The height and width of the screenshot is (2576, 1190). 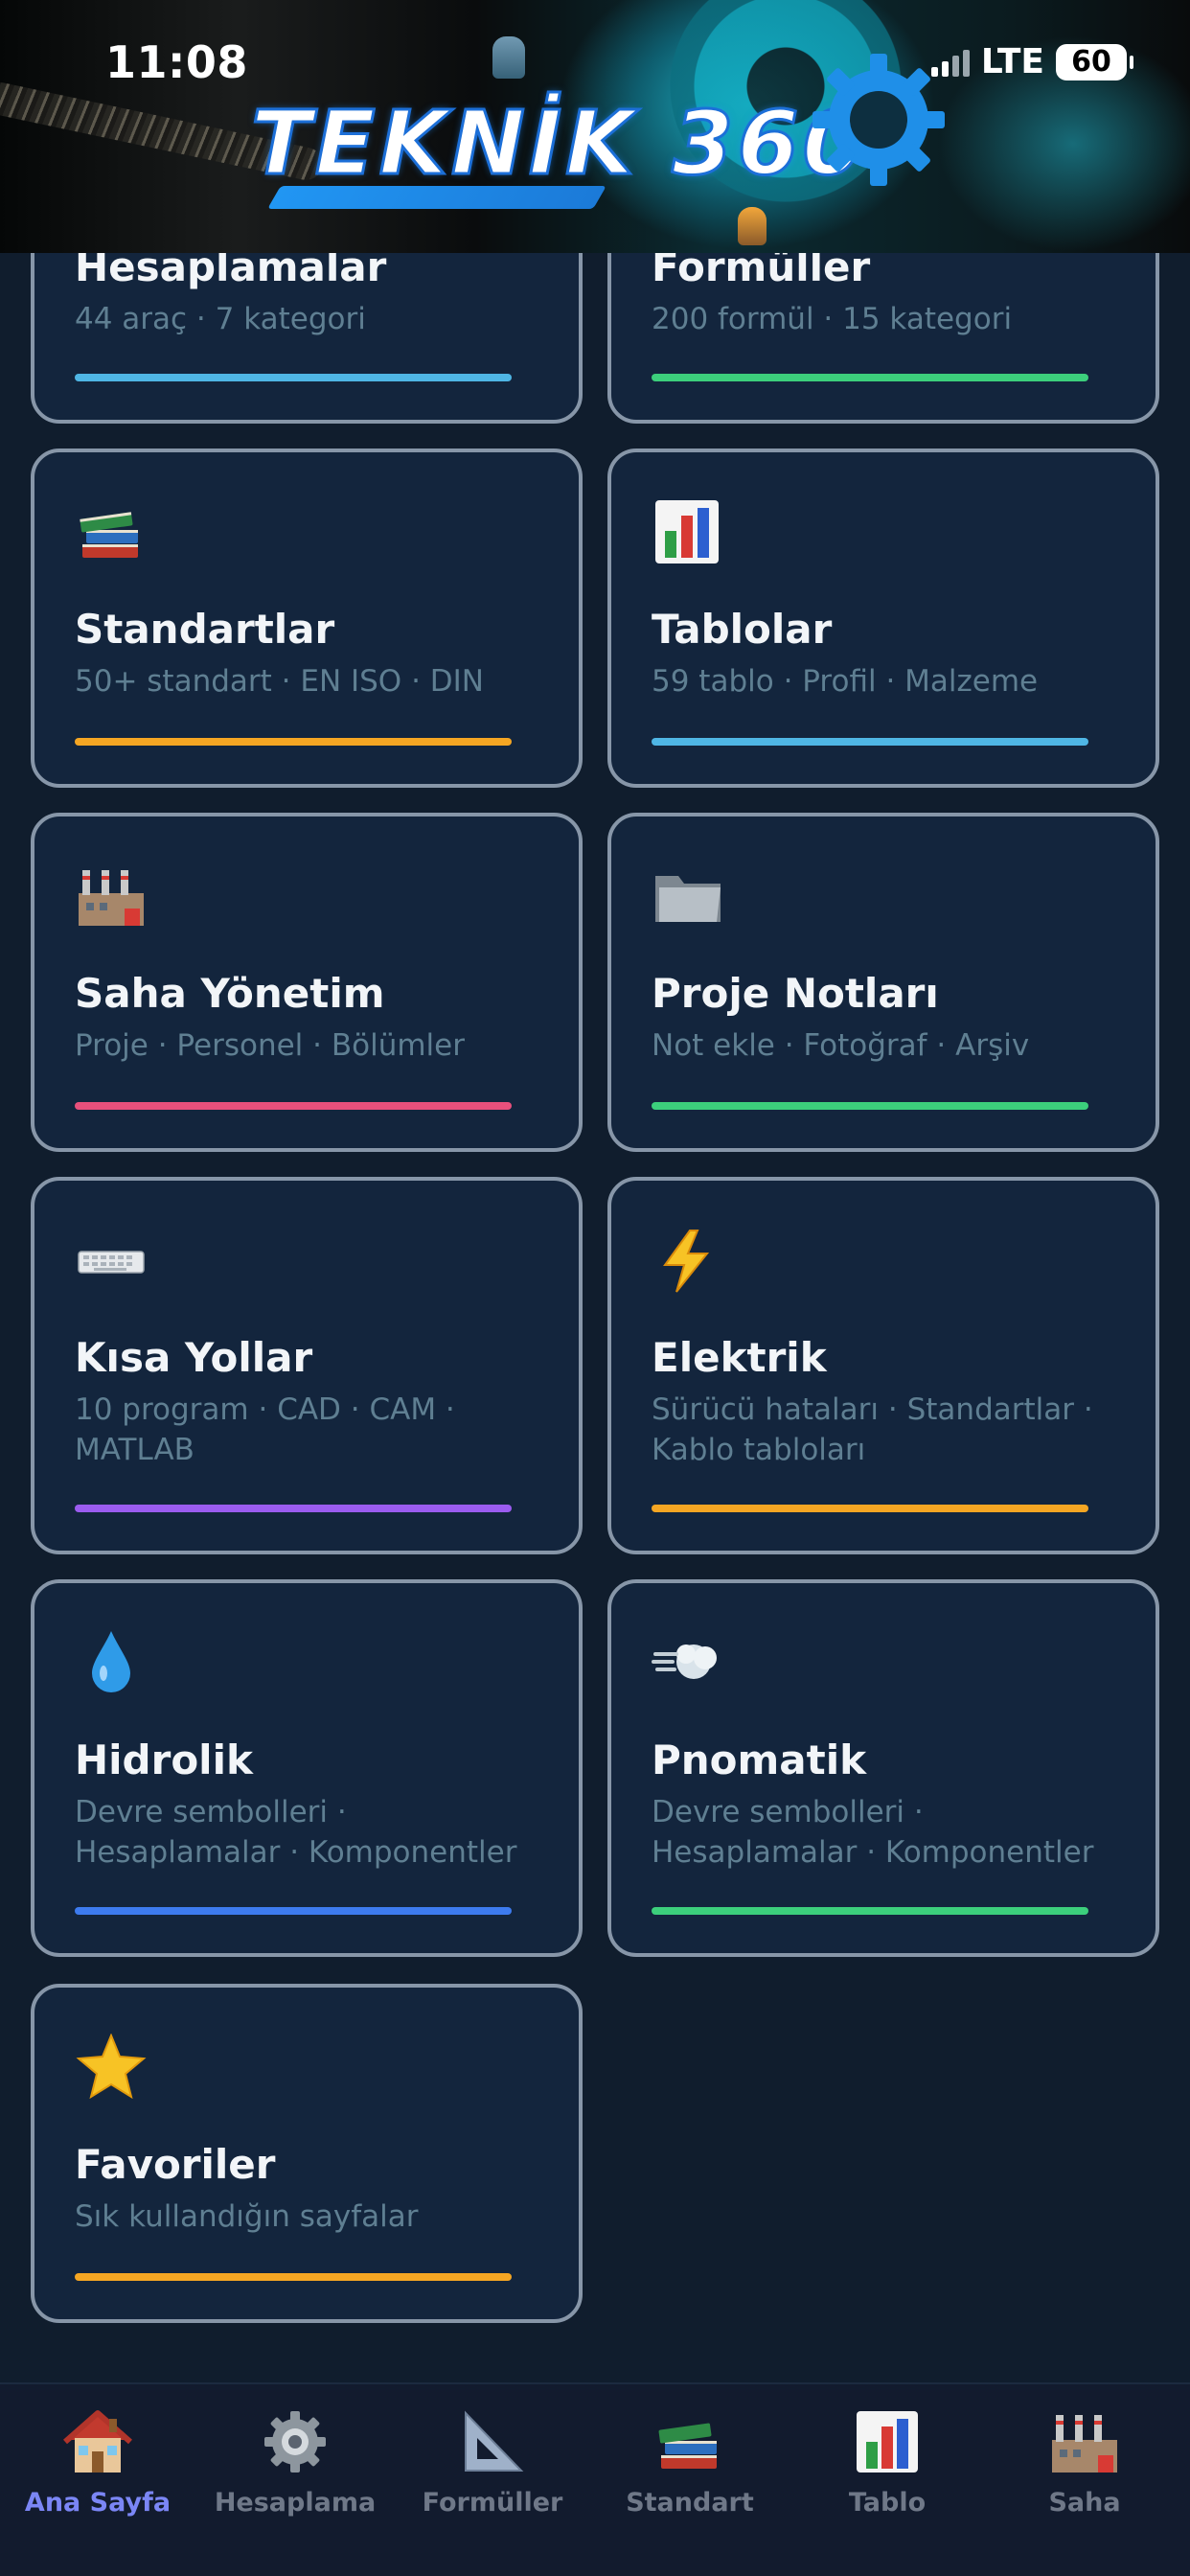 What do you see at coordinates (888, 2503) in the screenshot?
I see `tab-label: Tablo` at bounding box center [888, 2503].